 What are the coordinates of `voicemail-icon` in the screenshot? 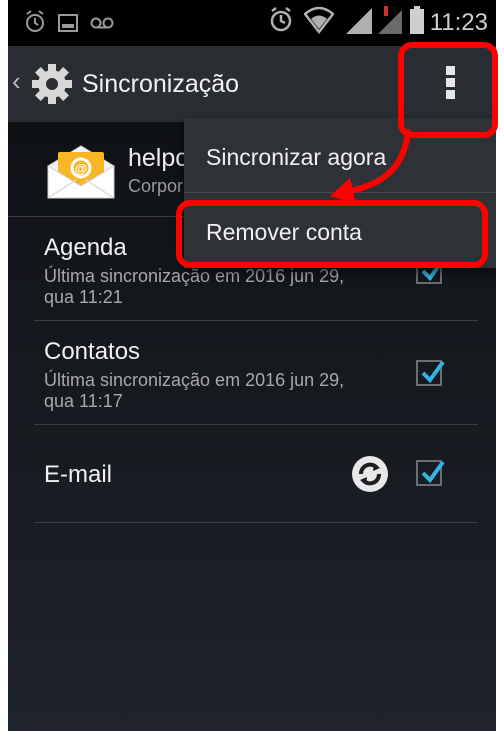 It's located at (102, 23).